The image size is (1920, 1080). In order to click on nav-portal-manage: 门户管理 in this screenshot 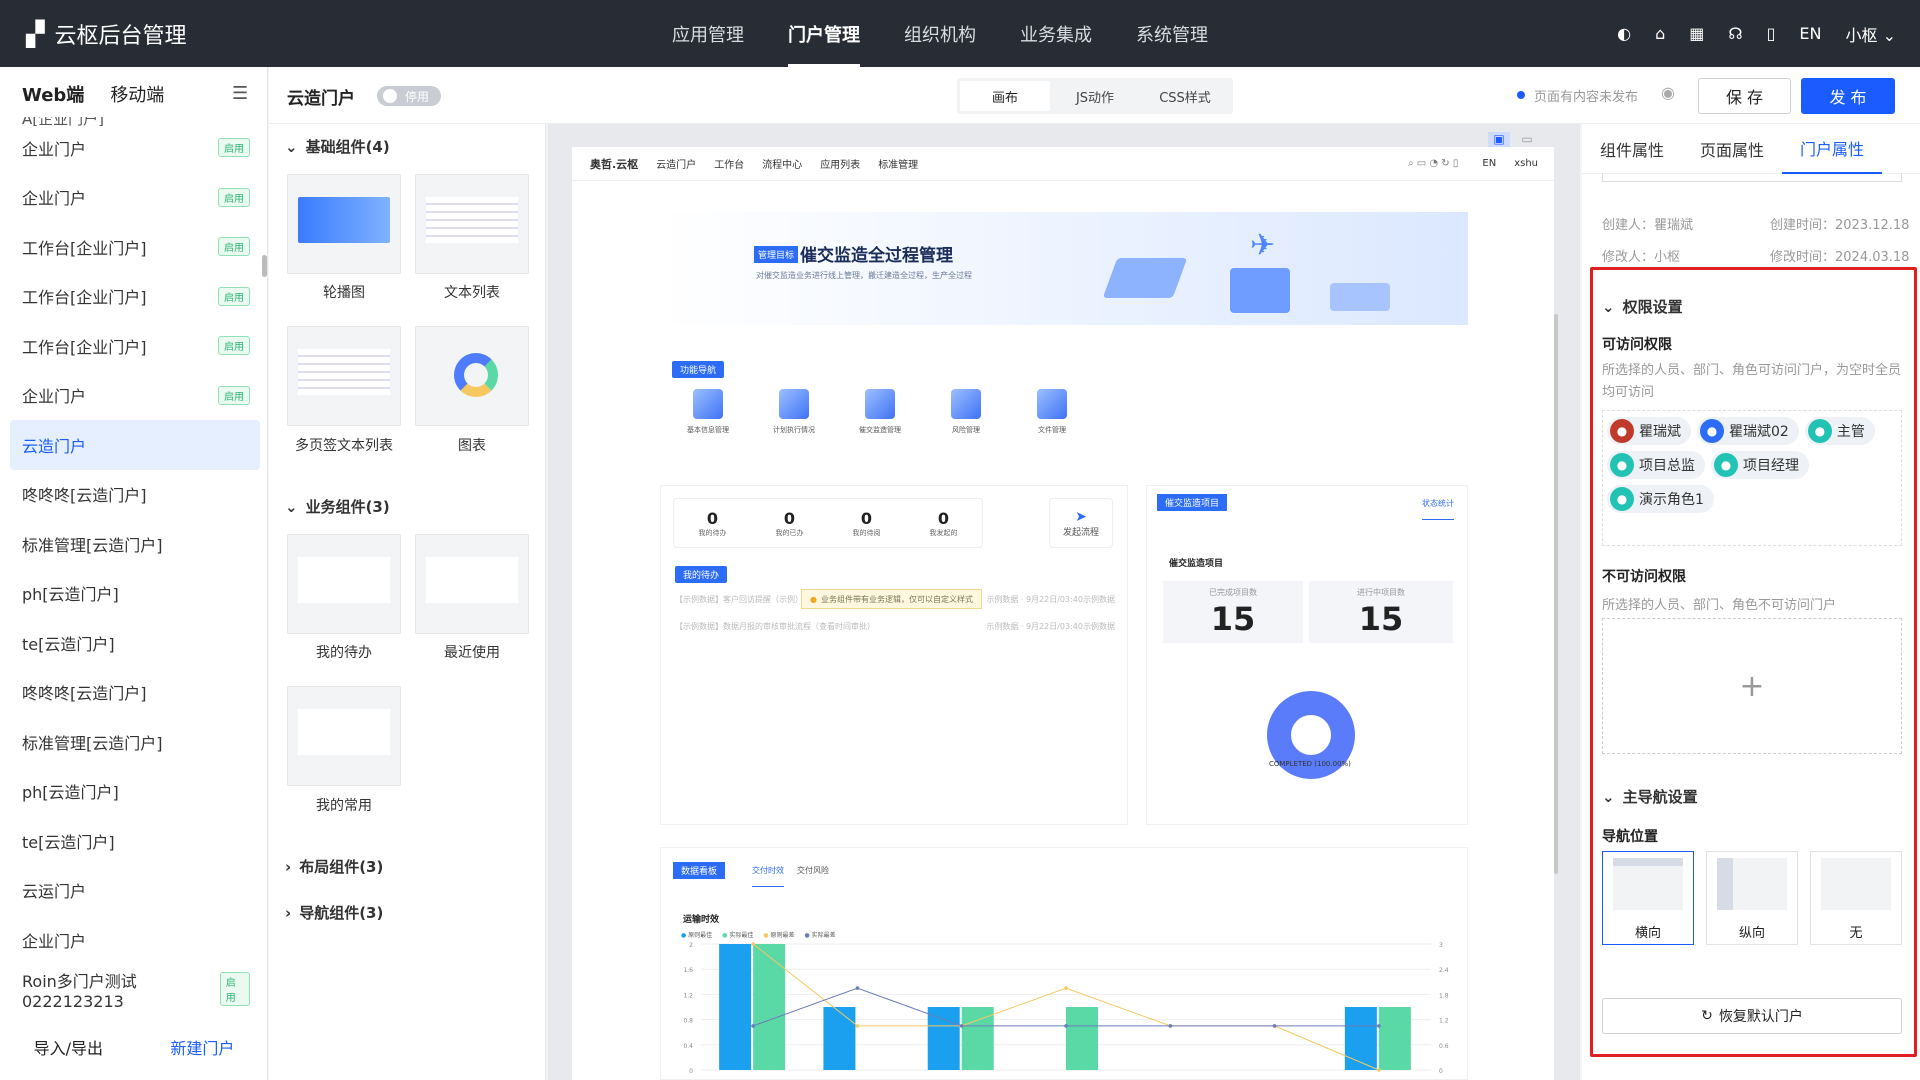, I will do `click(824, 44)`.